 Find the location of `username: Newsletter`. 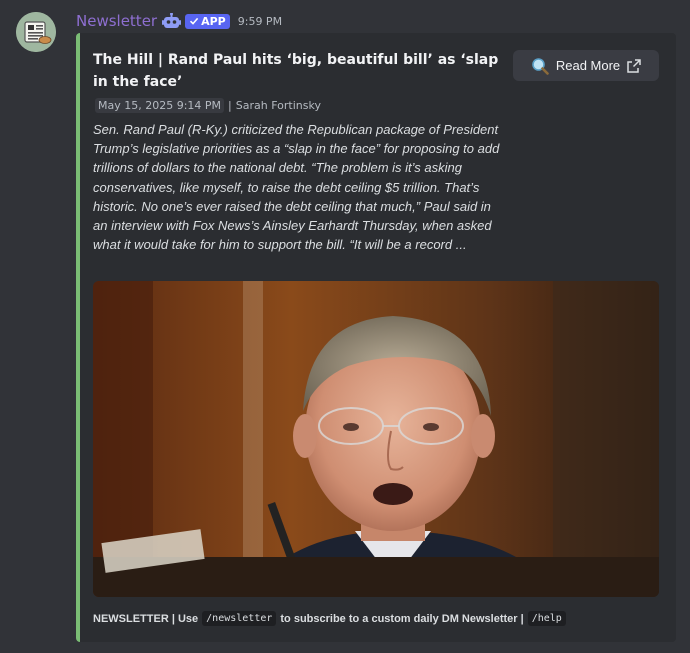

username: Newsletter is located at coordinates (116, 21).